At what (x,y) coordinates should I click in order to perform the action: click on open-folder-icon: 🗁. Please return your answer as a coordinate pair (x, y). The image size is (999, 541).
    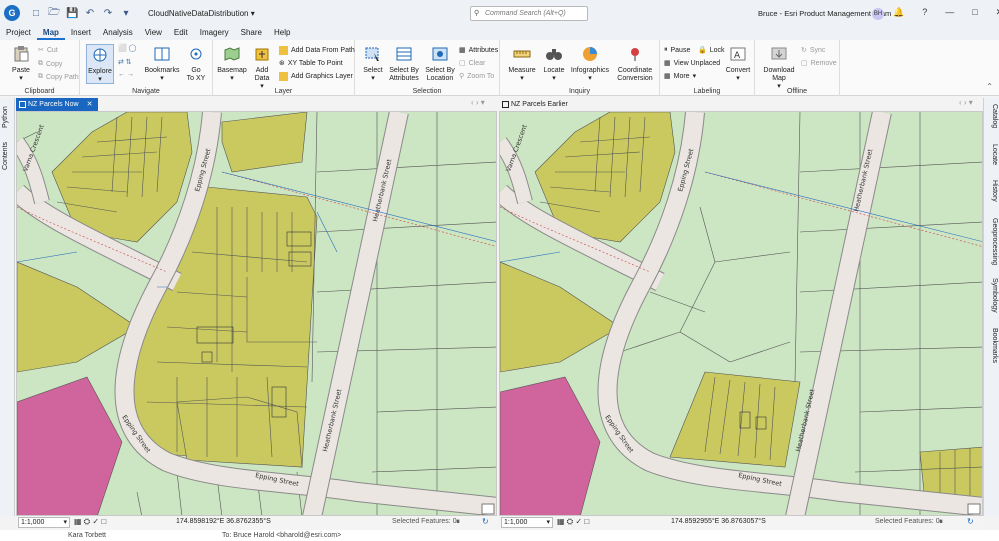
    Looking at the image, I should click on (54, 13).